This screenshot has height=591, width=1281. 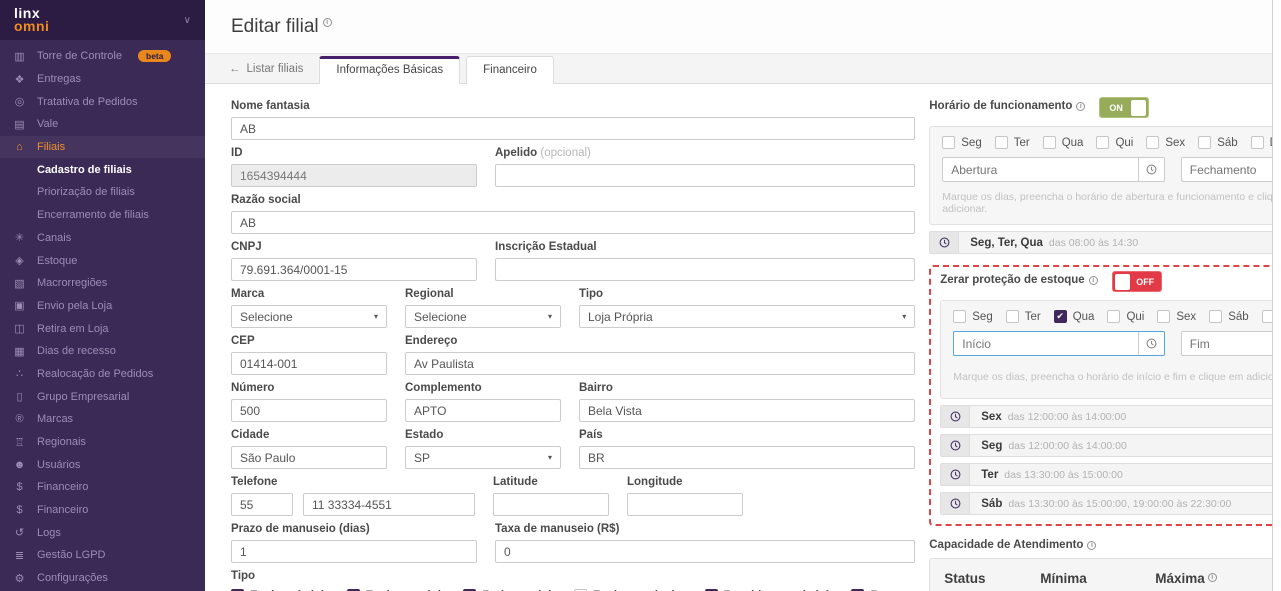 What do you see at coordinates (102, 124) in the screenshot?
I see `sidebar-item-vale: ▤ Vale` at bounding box center [102, 124].